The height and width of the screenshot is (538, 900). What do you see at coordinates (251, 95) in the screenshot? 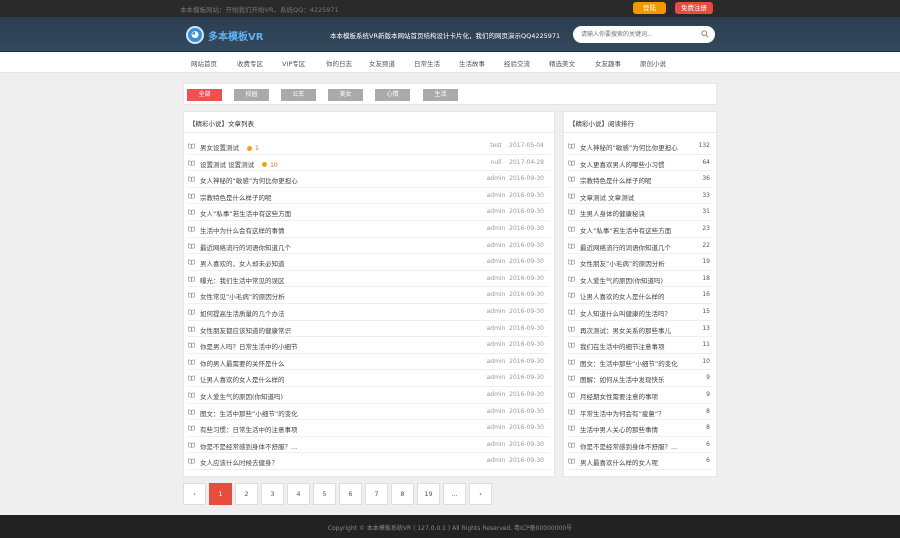
I see `filter-chip: 校园` at bounding box center [251, 95].